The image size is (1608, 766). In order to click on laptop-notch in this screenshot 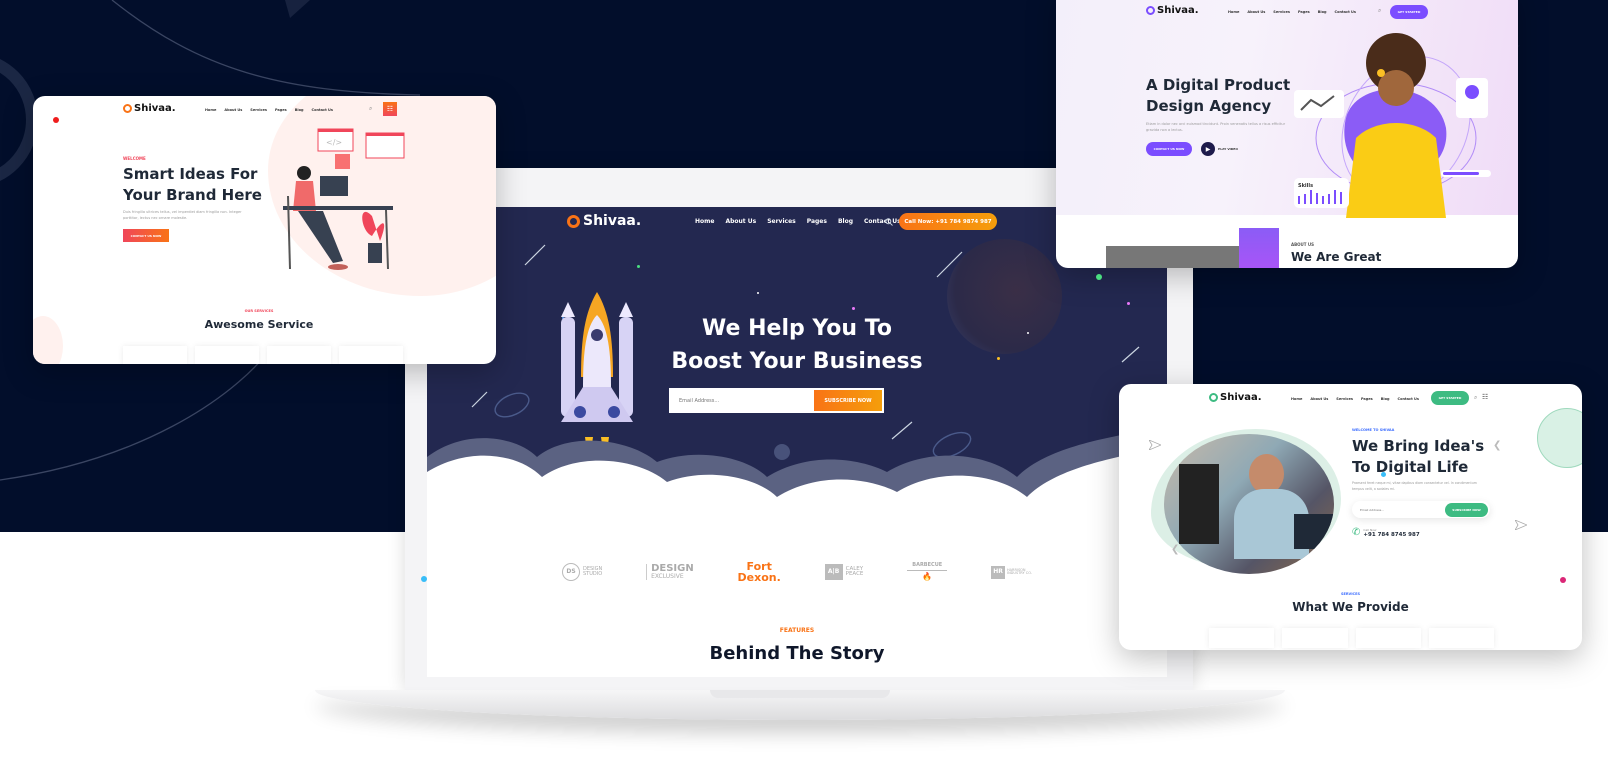, I will do `click(800, 694)`.